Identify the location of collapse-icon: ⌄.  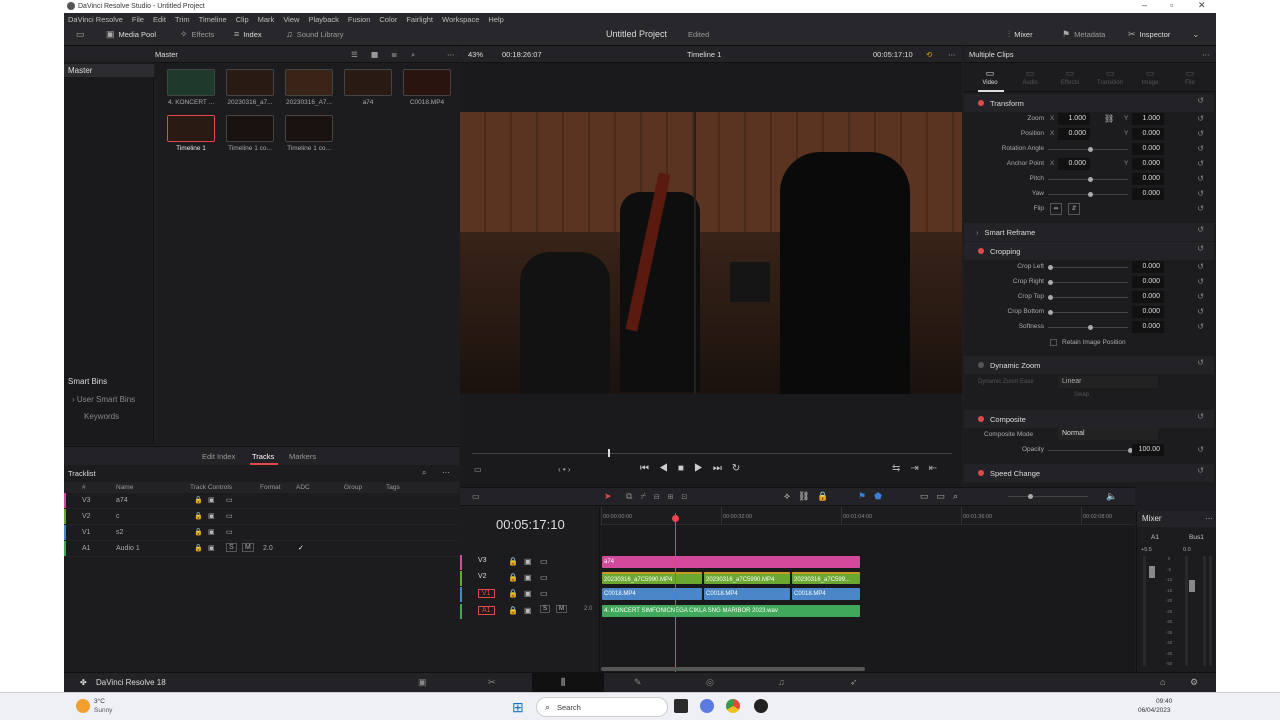
(1196, 34).